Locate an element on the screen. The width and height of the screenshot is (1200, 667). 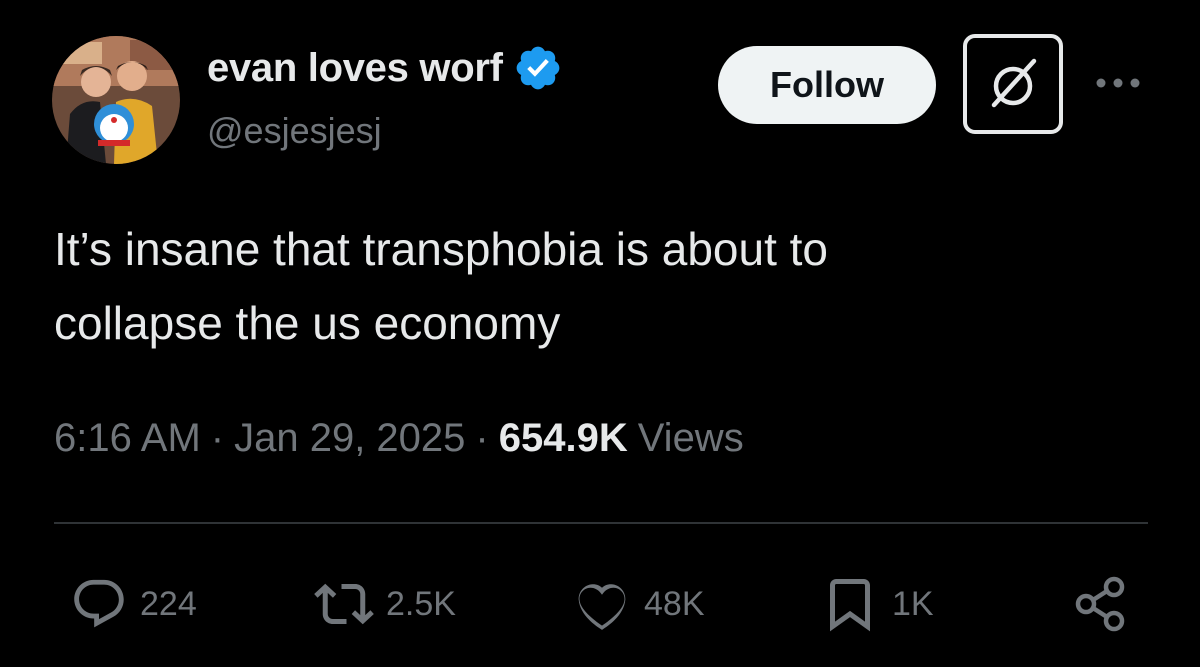
grok-icon is located at coordinates (1014, 83).